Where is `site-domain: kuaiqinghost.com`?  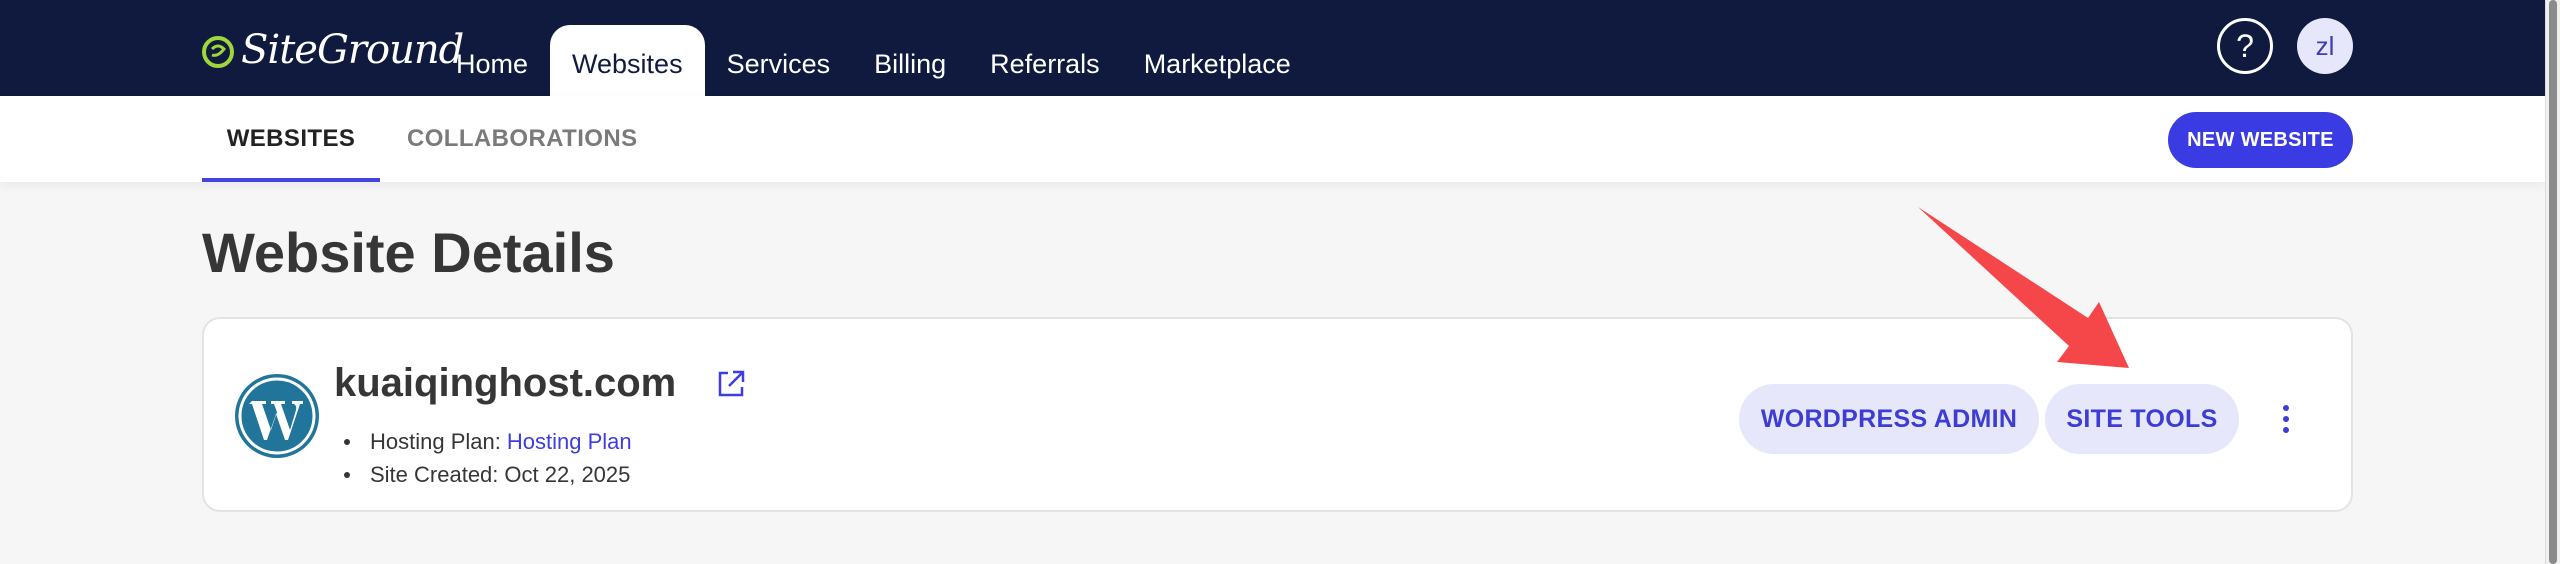 site-domain: kuaiqinghost.com is located at coordinates (505, 383).